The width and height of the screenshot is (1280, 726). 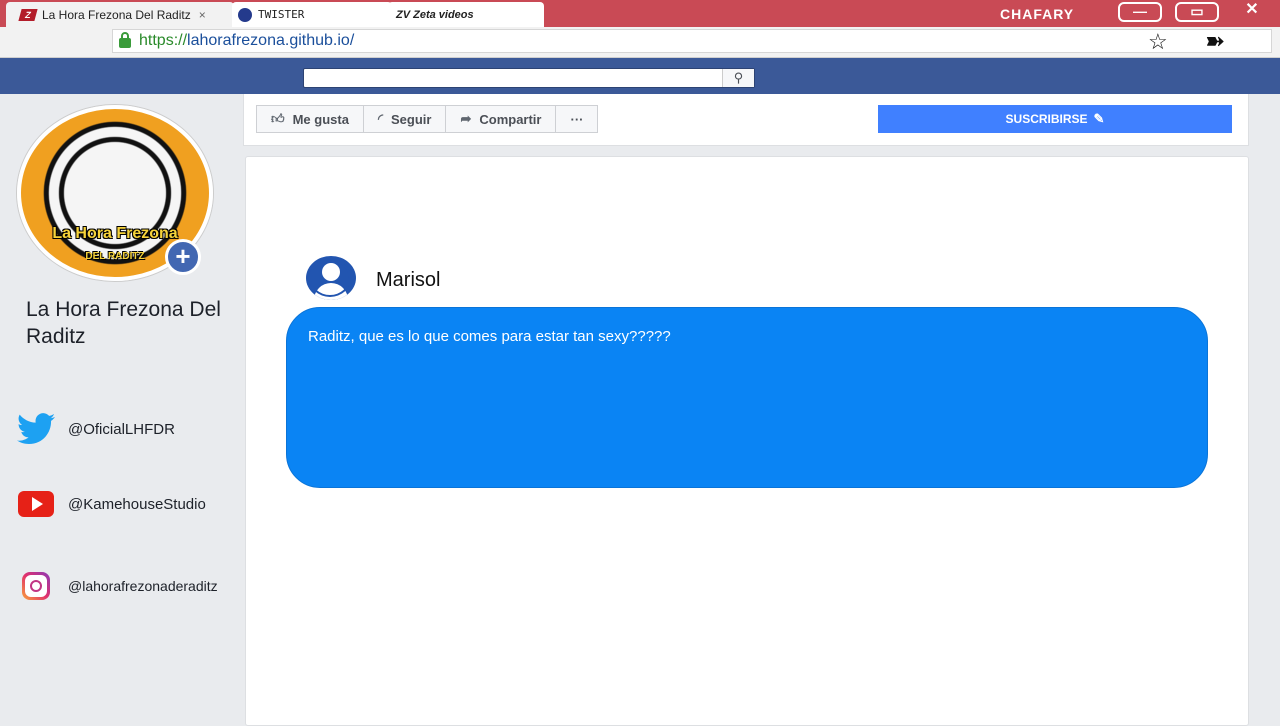 I want to click on tab-la-hora-frezona: Z La Hora Frezona Del Raditz ×, so click(x=120, y=14).